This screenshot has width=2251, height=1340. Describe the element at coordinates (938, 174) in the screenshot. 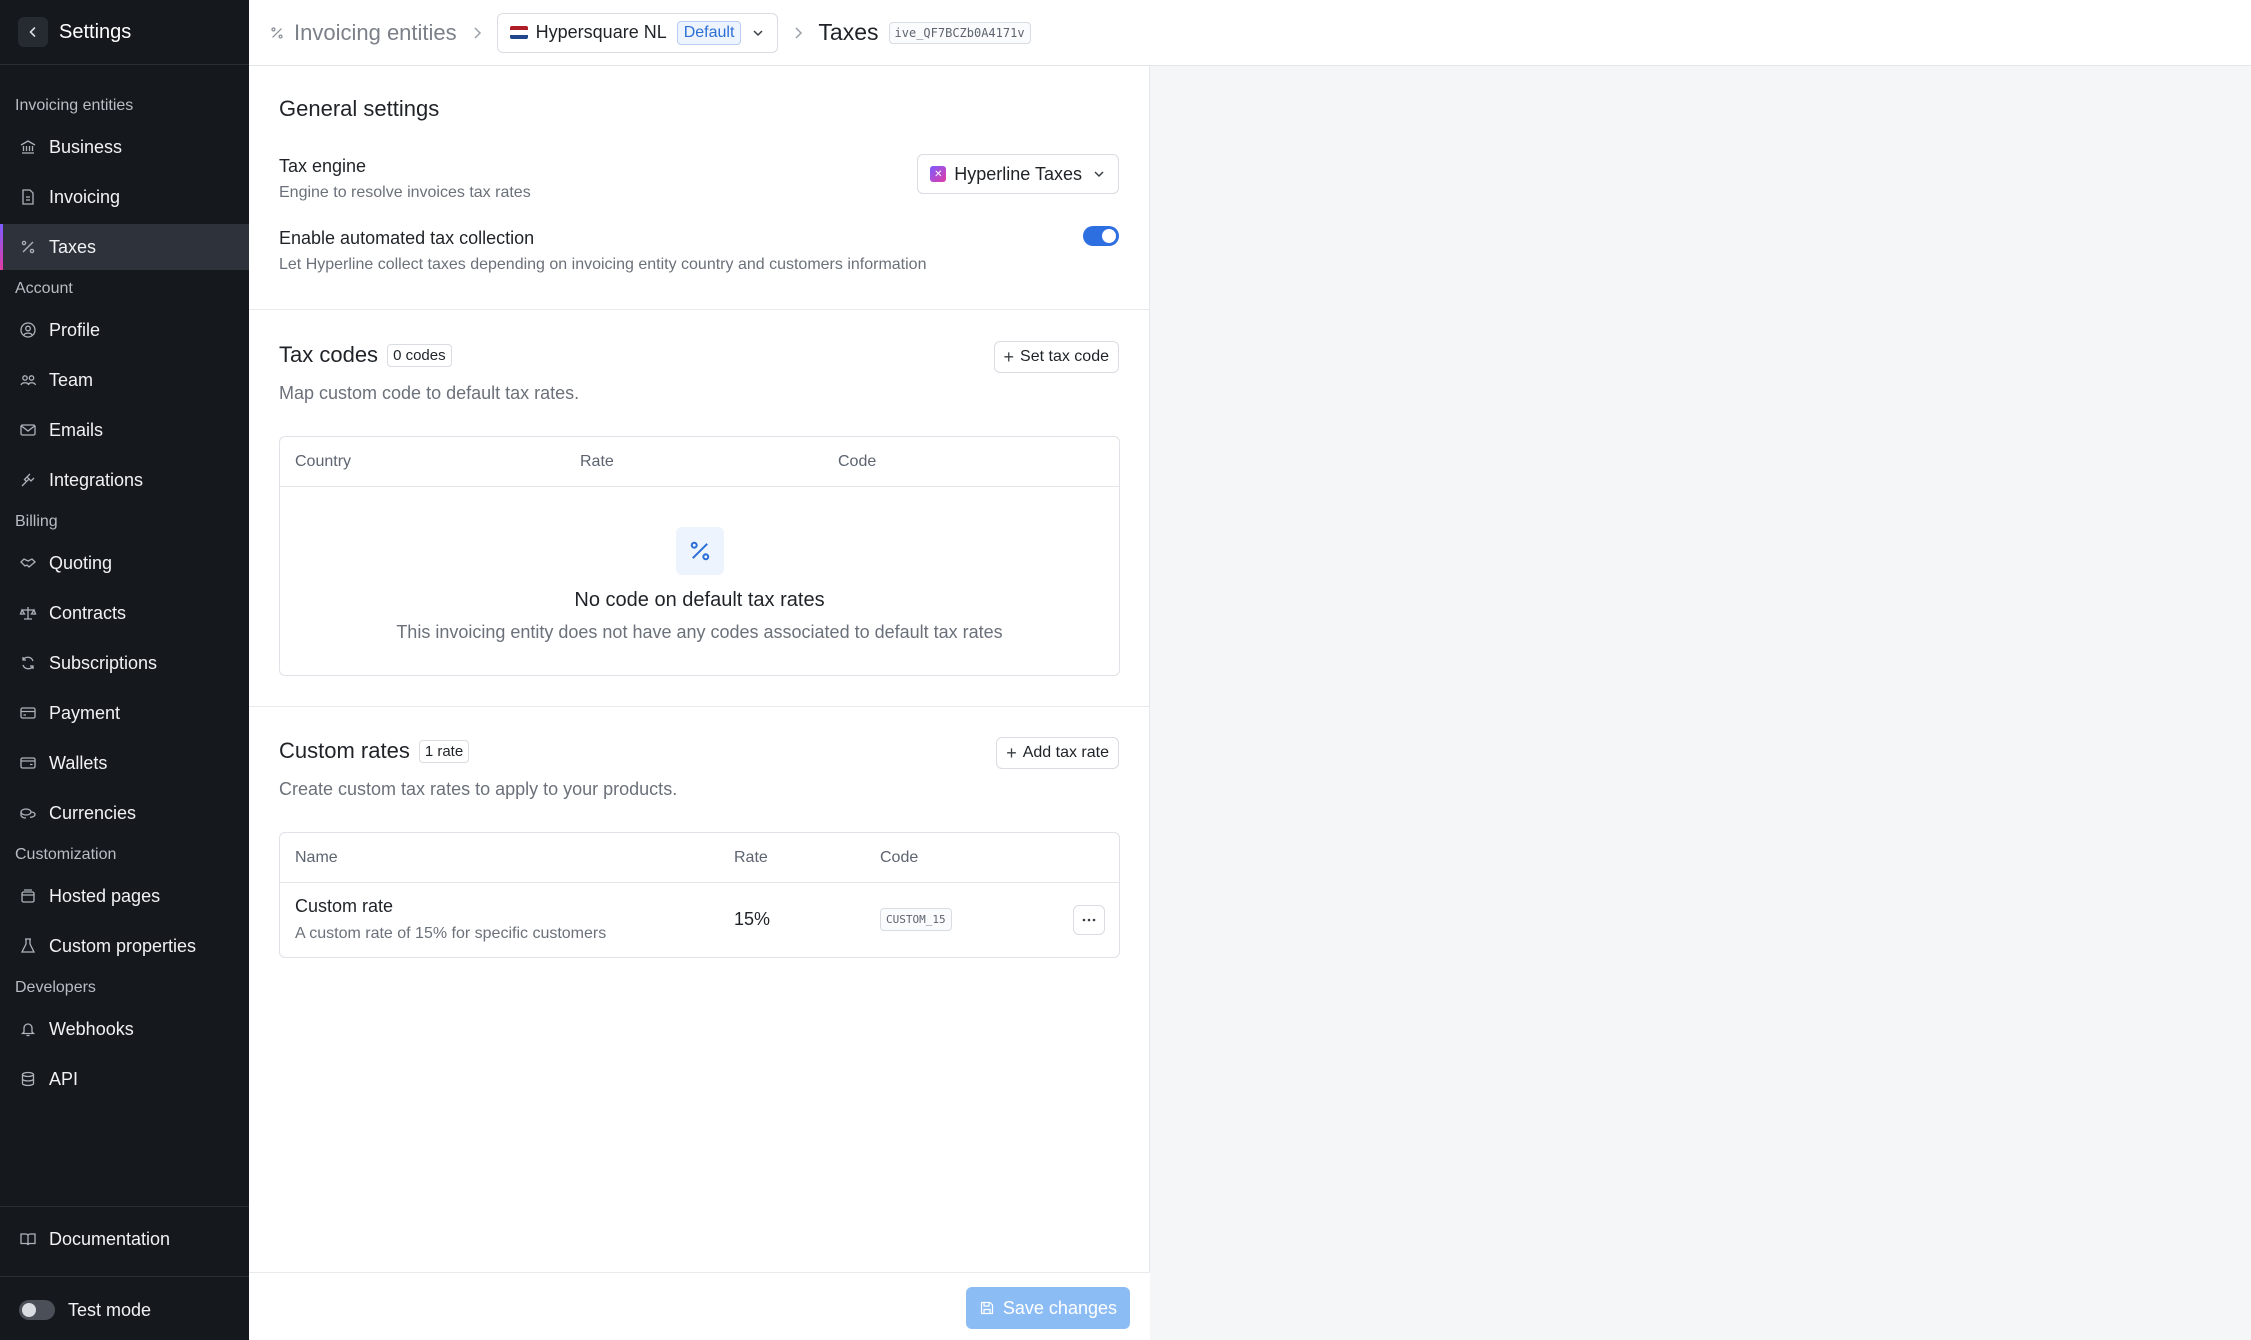

I see `hyperline-logo-icon: ✕` at that location.